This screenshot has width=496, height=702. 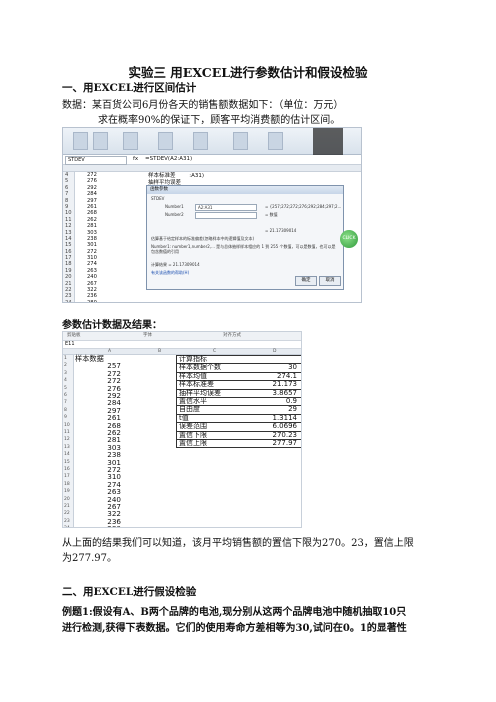 What do you see at coordinates (285, 426) in the screenshot?
I see `stat-value: 6.0696` at bounding box center [285, 426].